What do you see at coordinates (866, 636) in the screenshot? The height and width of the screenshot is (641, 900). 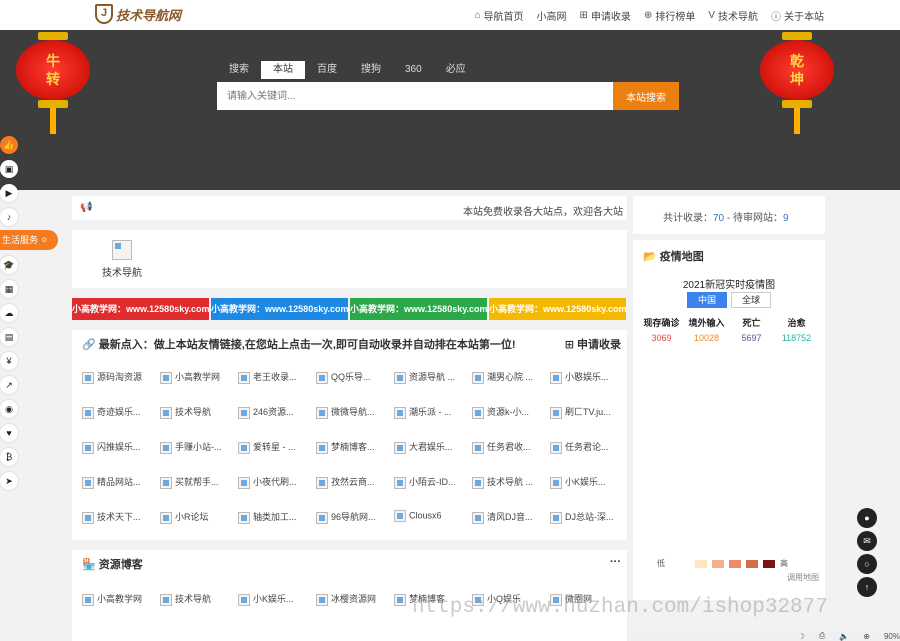 I see `zoom-in-icon: ⊕` at bounding box center [866, 636].